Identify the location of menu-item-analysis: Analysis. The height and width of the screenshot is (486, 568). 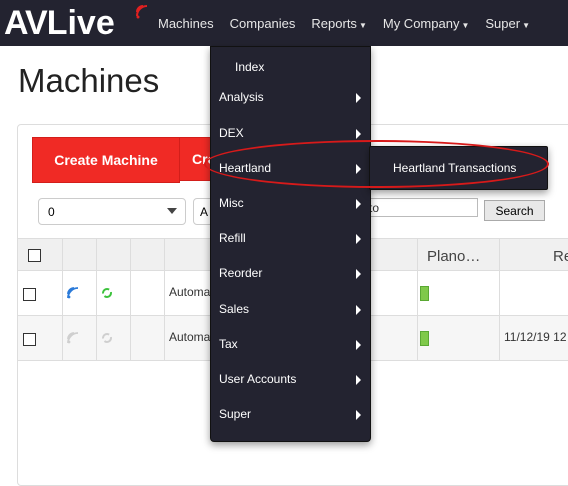
(290, 97).